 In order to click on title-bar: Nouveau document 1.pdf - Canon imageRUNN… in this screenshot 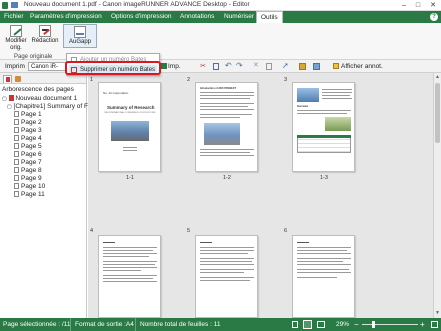, I will do `click(220, 5)`.